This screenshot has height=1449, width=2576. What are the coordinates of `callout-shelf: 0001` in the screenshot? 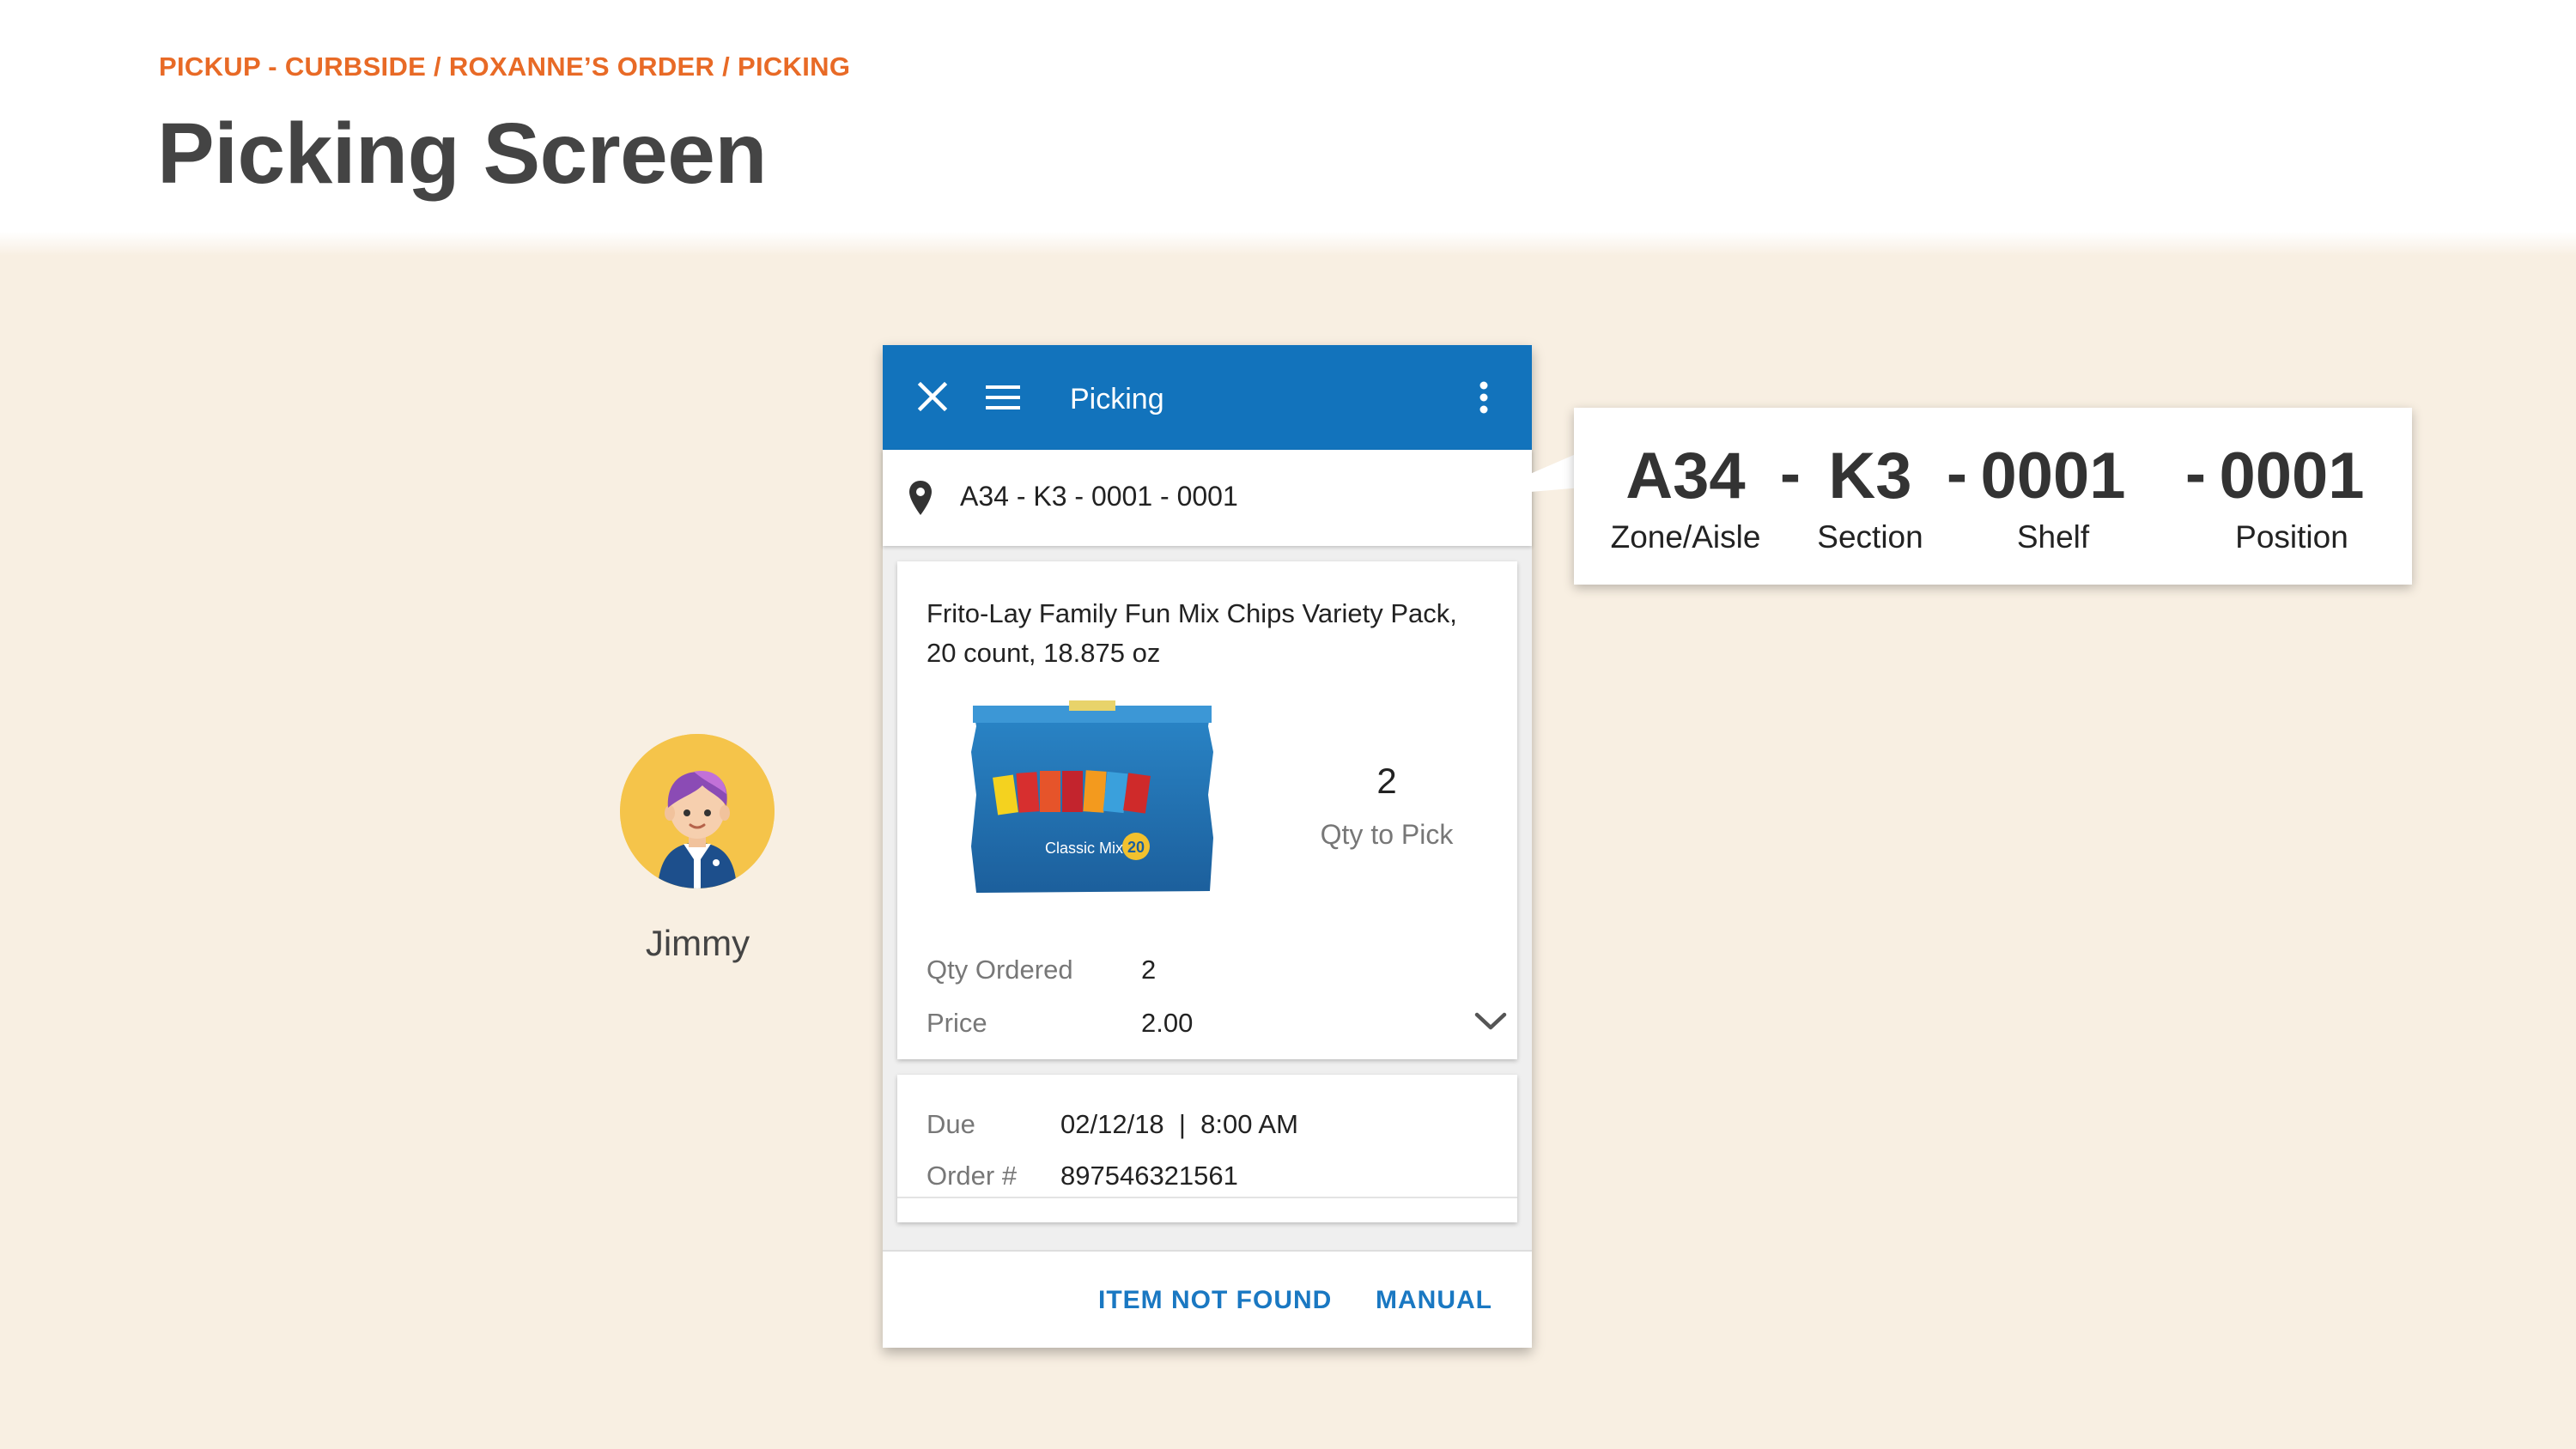 It's located at (2053, 476).